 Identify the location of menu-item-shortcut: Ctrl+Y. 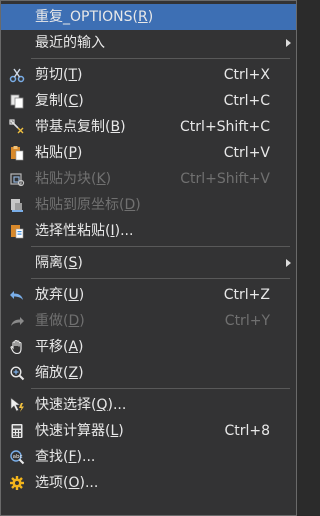
(247, 321).